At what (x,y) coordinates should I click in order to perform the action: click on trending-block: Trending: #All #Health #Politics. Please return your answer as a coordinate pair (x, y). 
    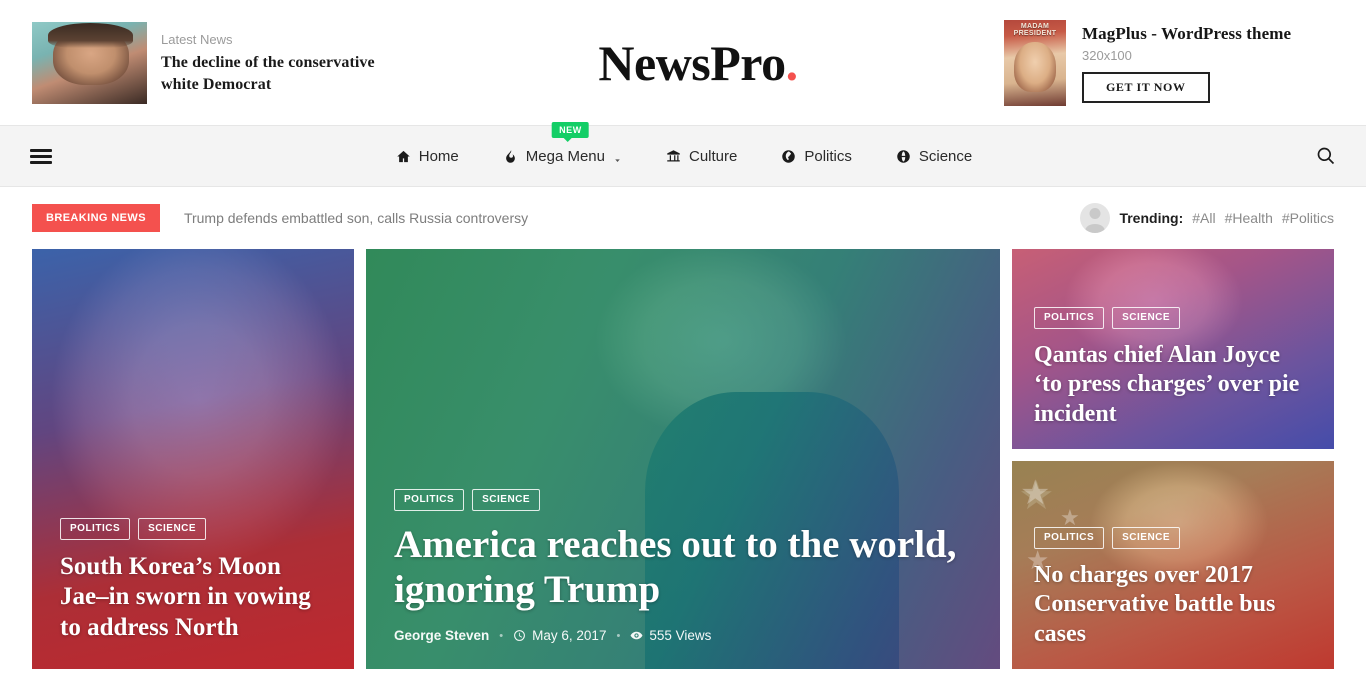
    Looking at the image, I should click on (1207, 218).